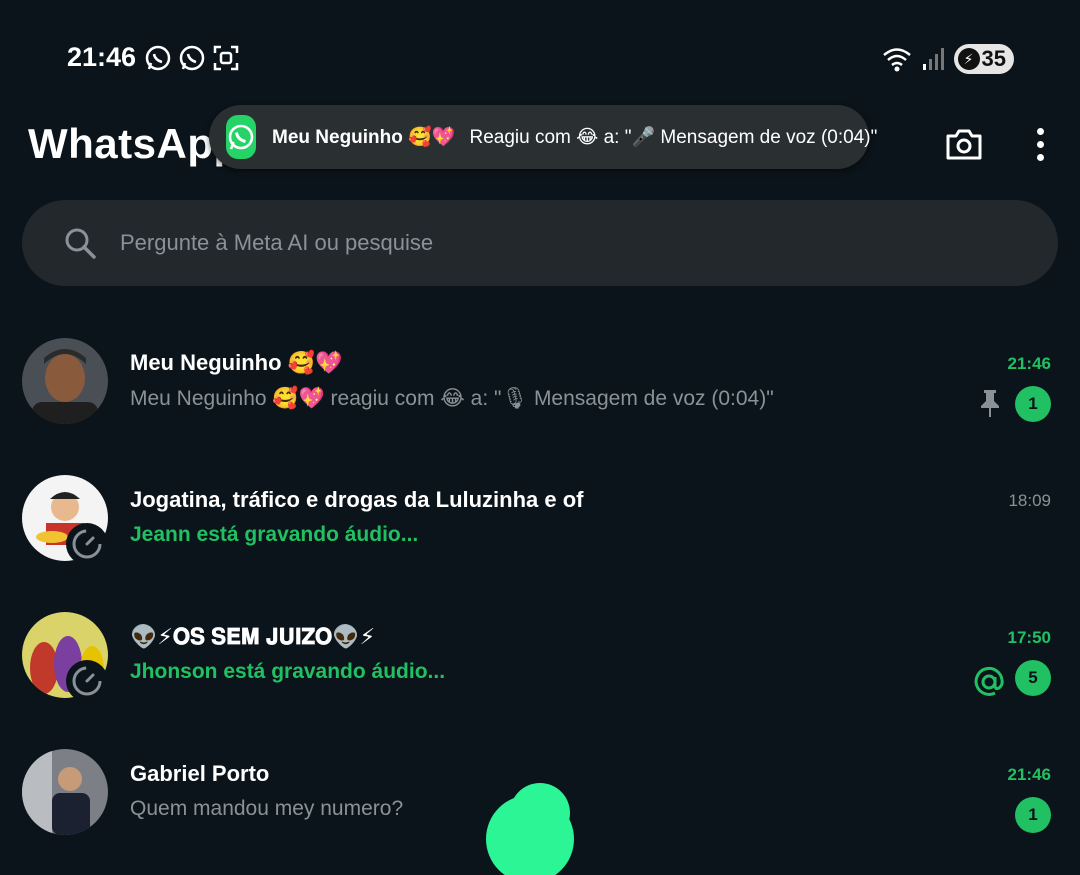  Describe the element at coordinates (545, 243) in the screenshot. I see `search-input` at that location.